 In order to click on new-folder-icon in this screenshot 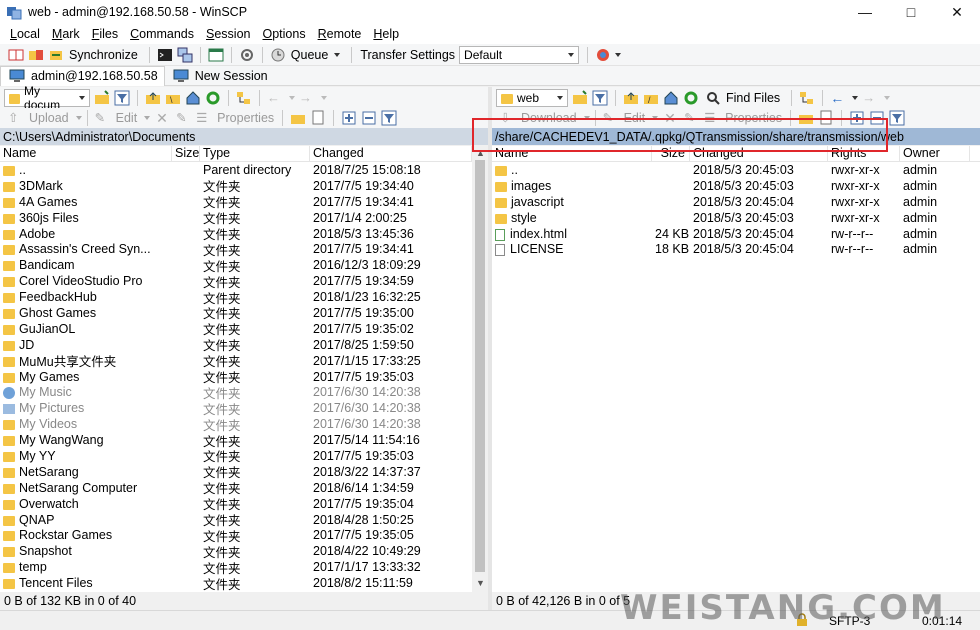, I will do `click(298, 118)`.